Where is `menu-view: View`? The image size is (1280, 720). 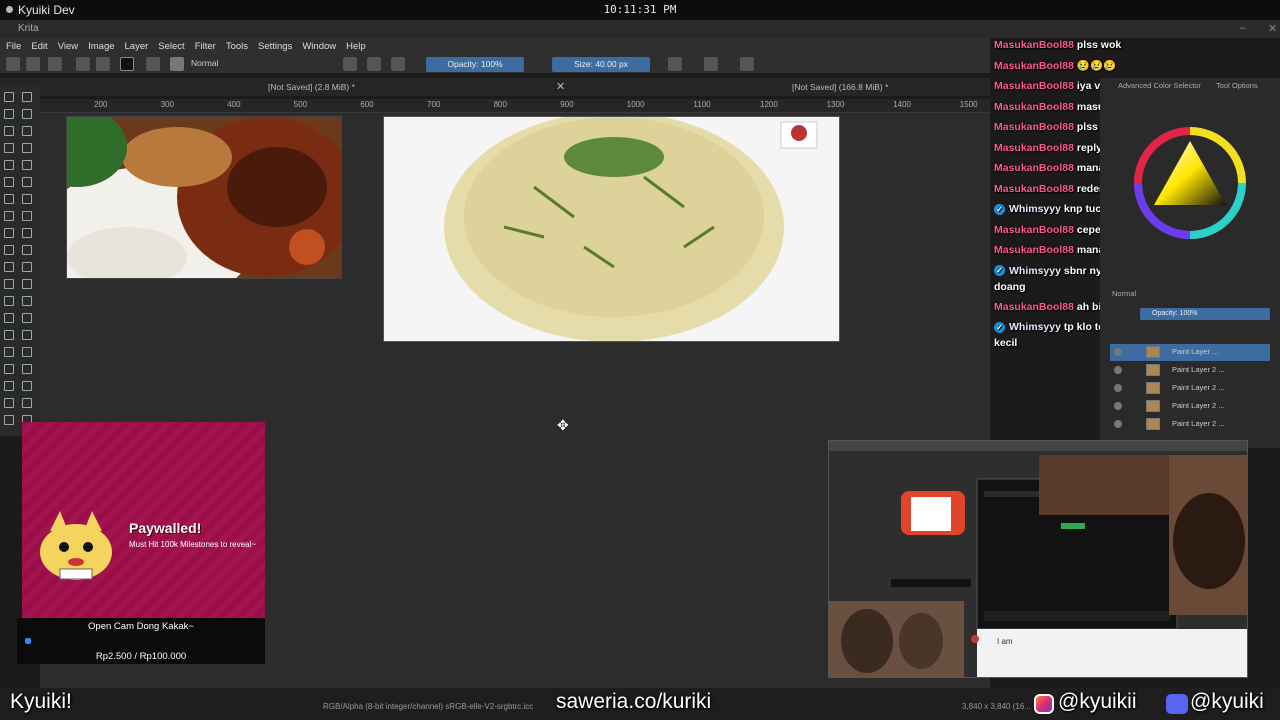
menu-view: View is located at coordinates (68, 46).